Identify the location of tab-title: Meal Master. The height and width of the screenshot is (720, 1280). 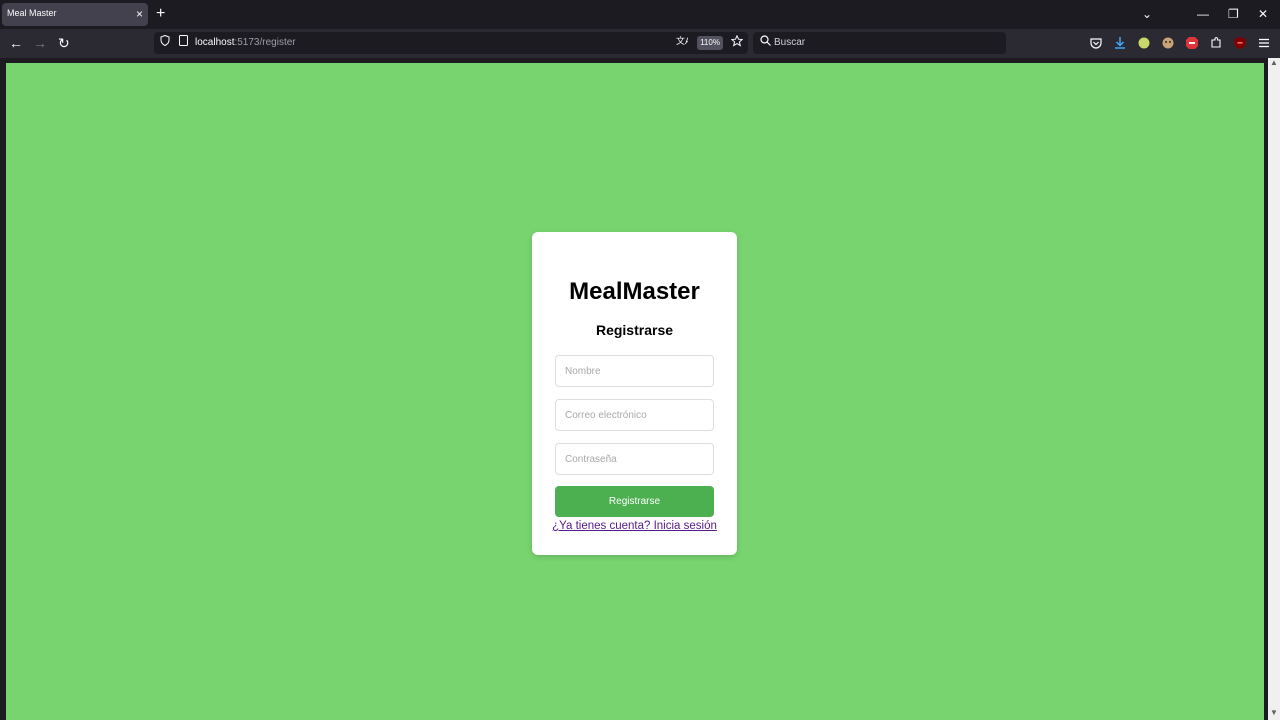
(32, 13).